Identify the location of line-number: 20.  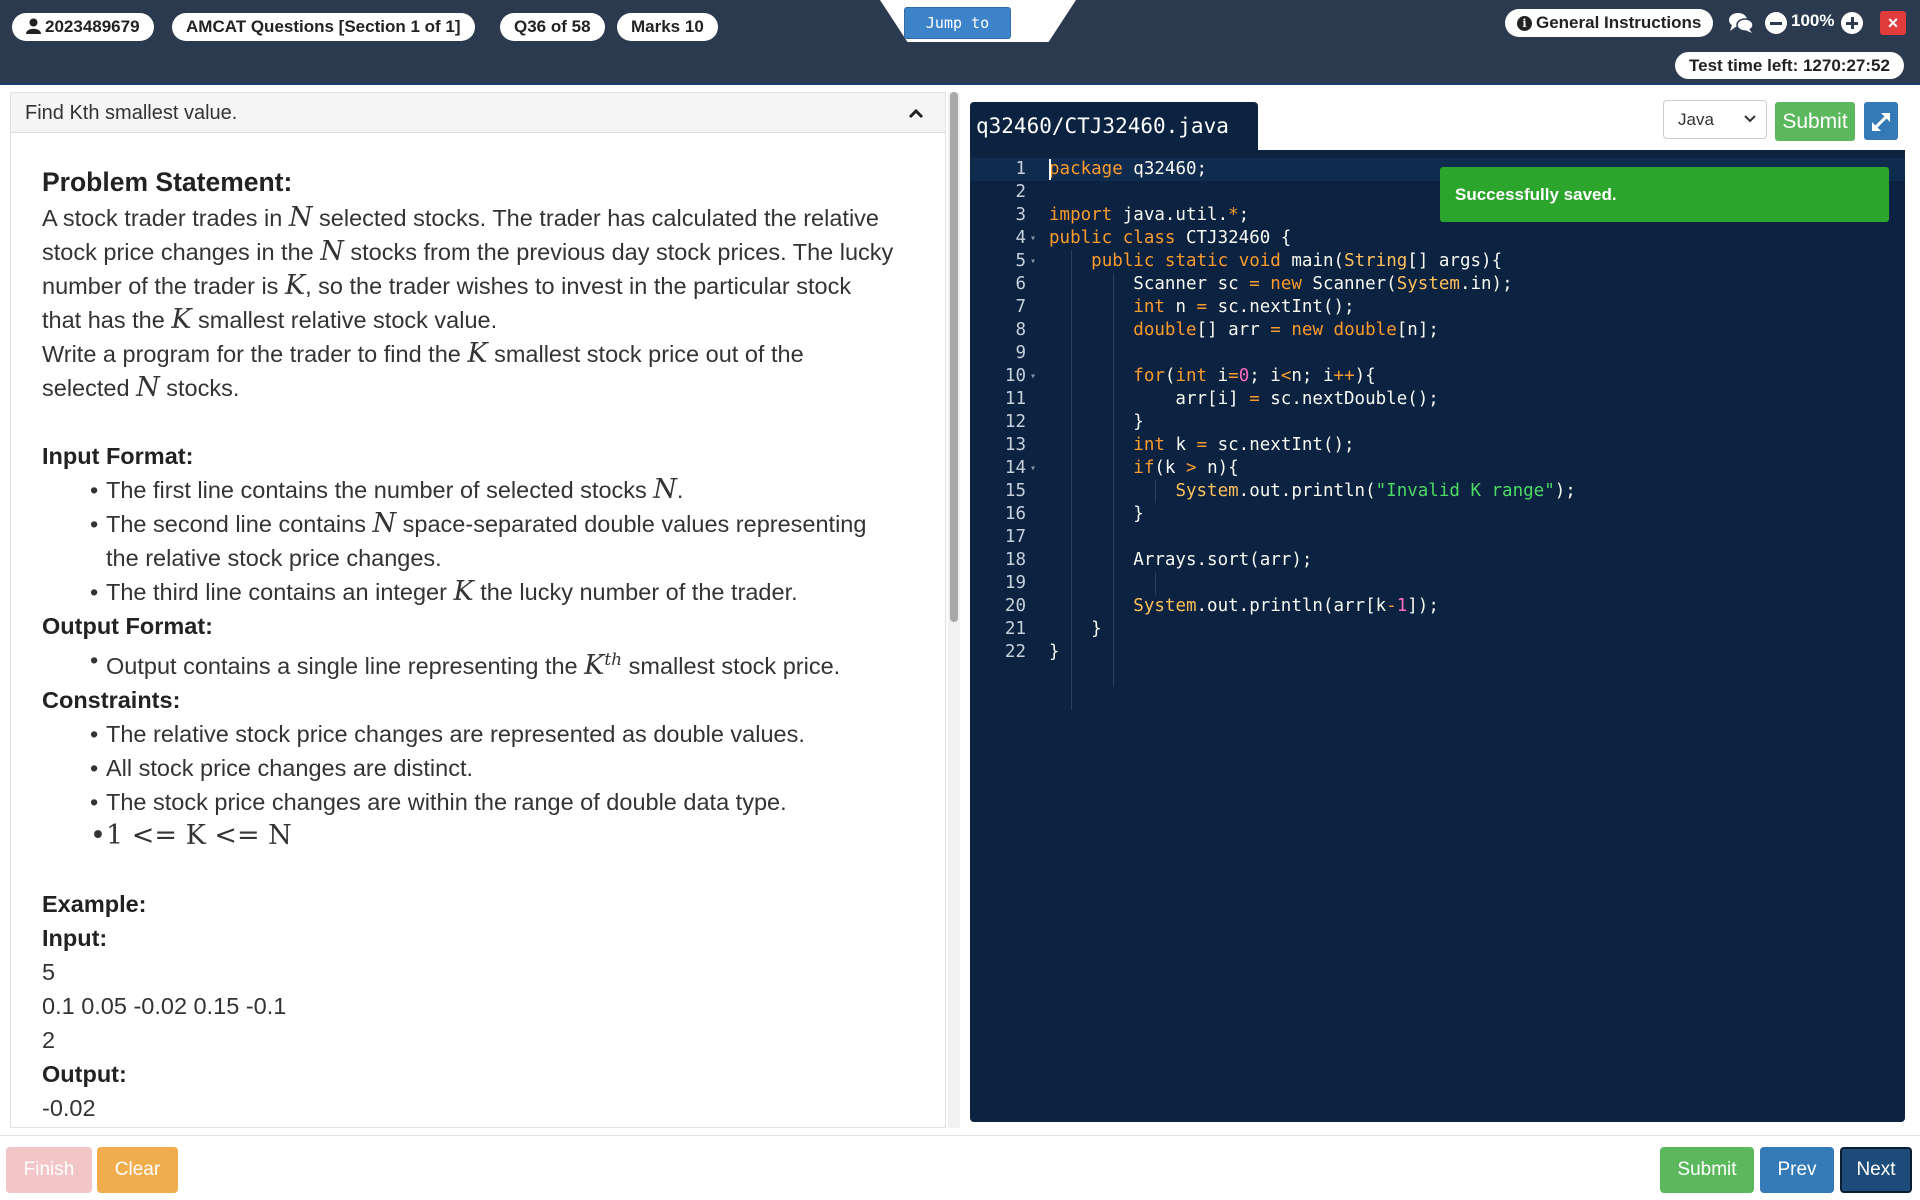
(1015, 606).